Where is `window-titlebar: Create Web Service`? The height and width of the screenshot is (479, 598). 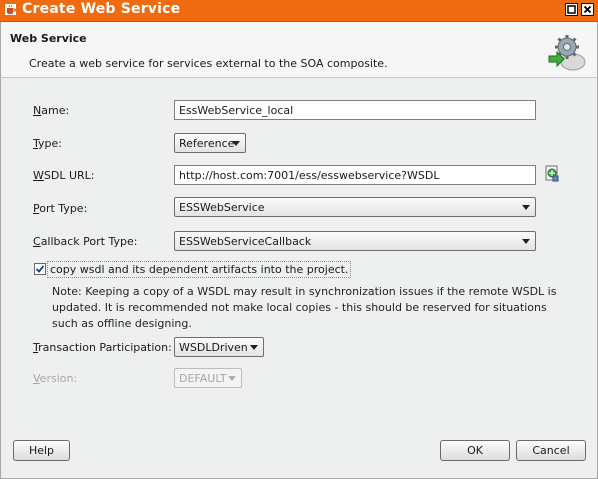 window-titlebar: Create Web Service is located at coordinates (299, 11).